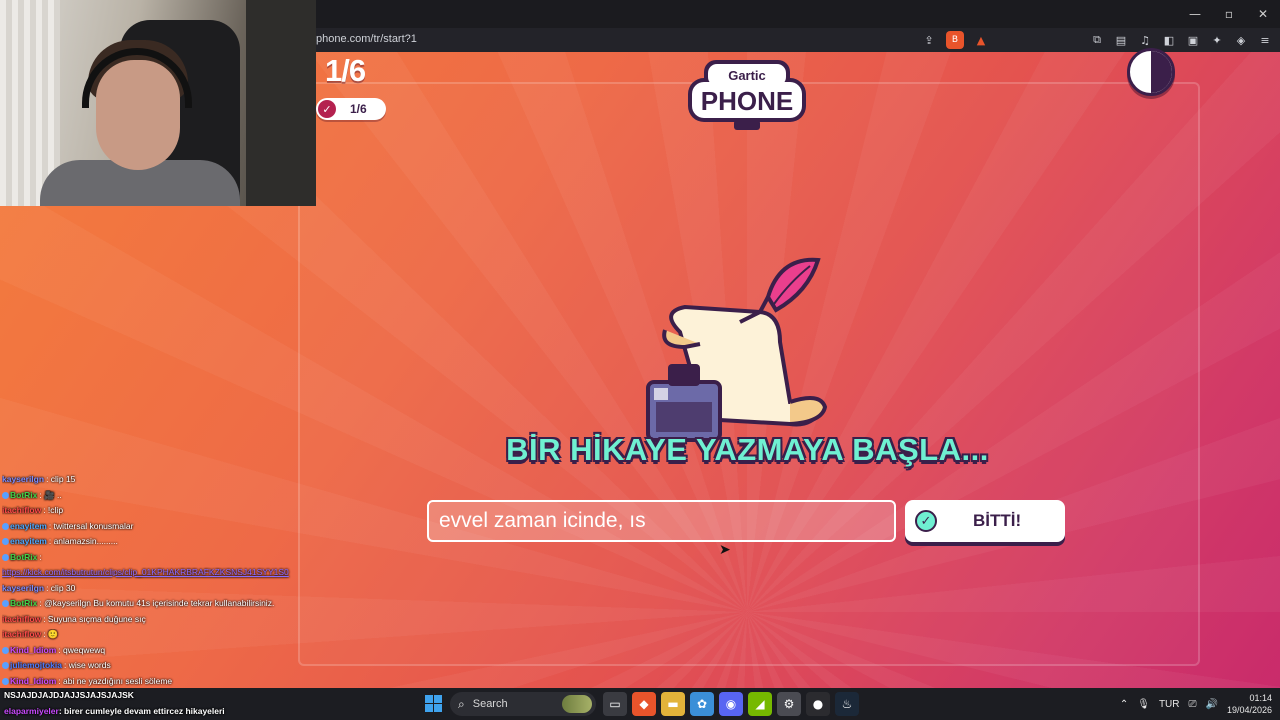  Describe the element at coordinates (981, 40) in the screenshot. I see `rewards-icon: ▲` at that location.